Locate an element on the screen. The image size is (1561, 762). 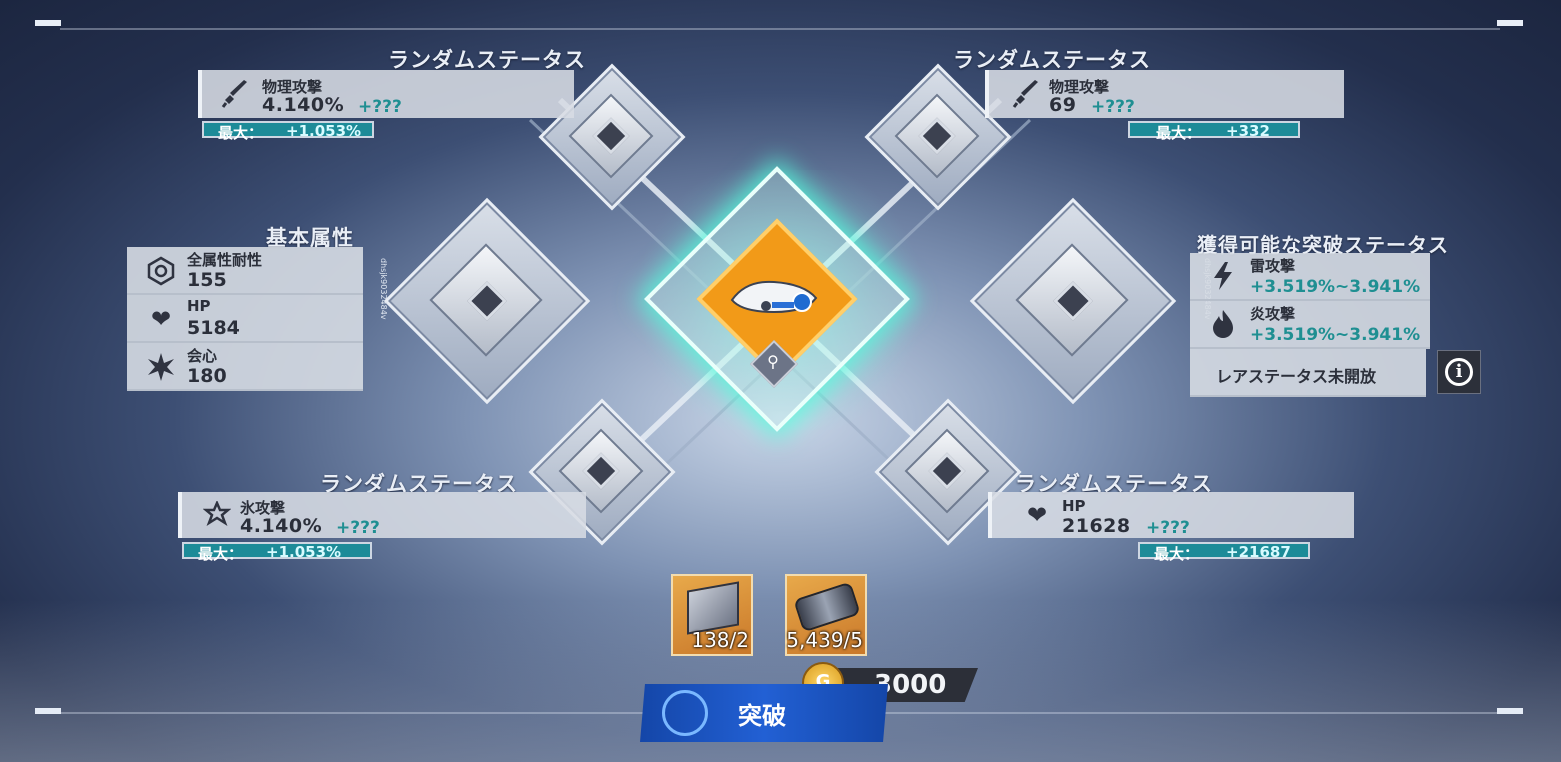
stat-panel-bottom-left: 氷攻撃 4.140% +??? is located at coordinates (382, 515).